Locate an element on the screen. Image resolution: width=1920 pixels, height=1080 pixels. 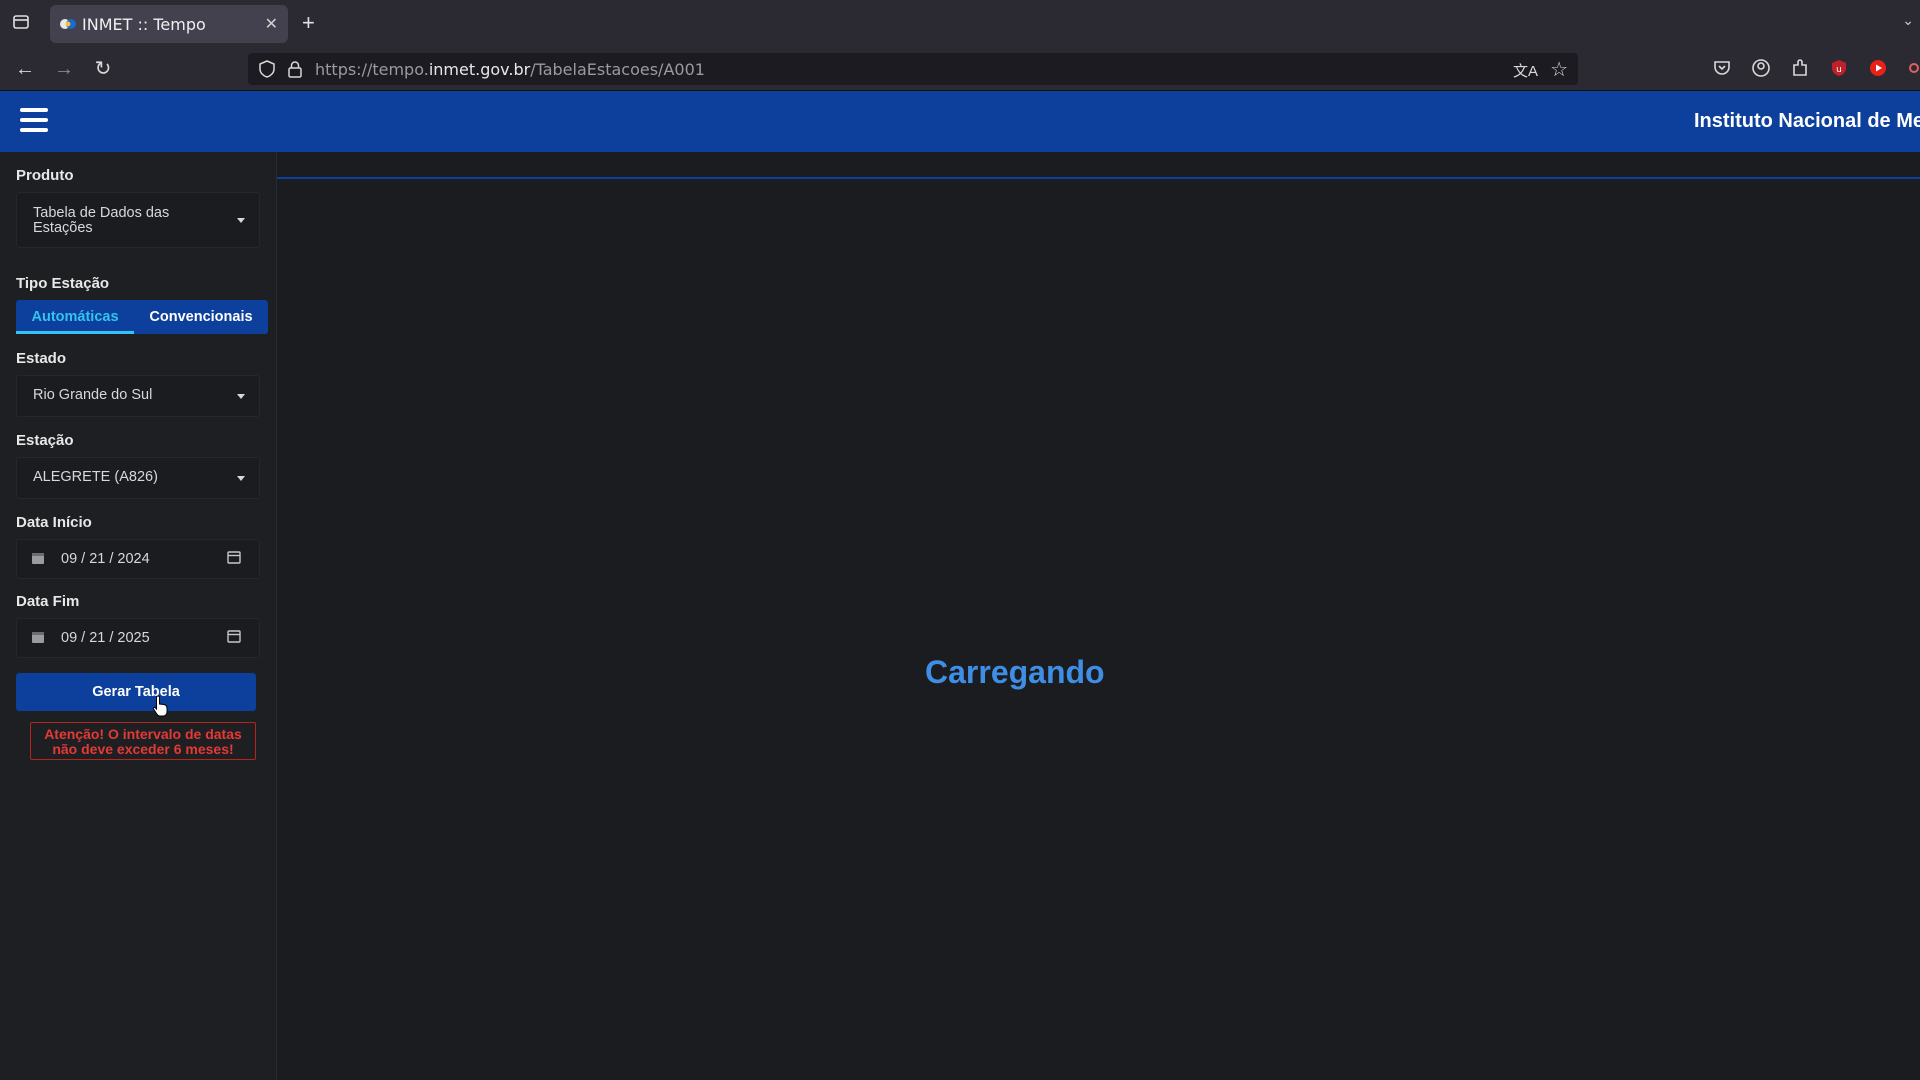
produto-label: Produto is located at coordinates (45, 175).